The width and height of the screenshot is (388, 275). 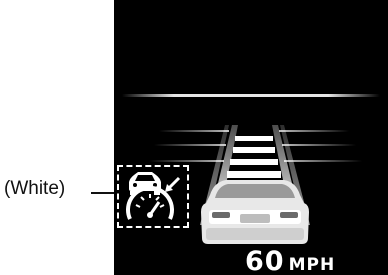 I want to click on cruise-control-indicator, so click(x=153, y=196).